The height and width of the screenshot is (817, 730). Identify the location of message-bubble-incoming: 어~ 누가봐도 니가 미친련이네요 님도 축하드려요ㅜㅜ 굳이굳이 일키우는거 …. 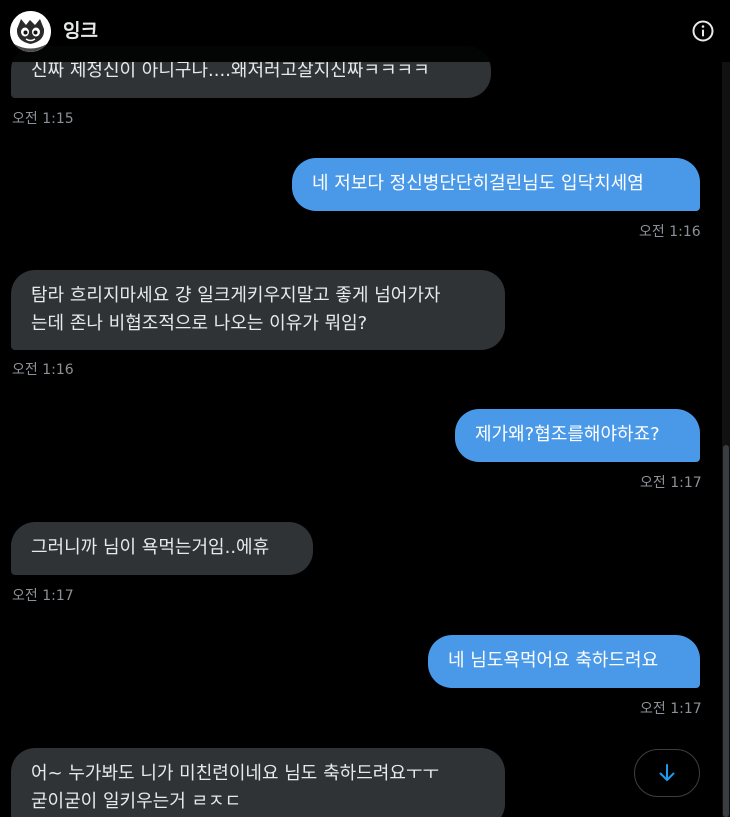
(258, 782).